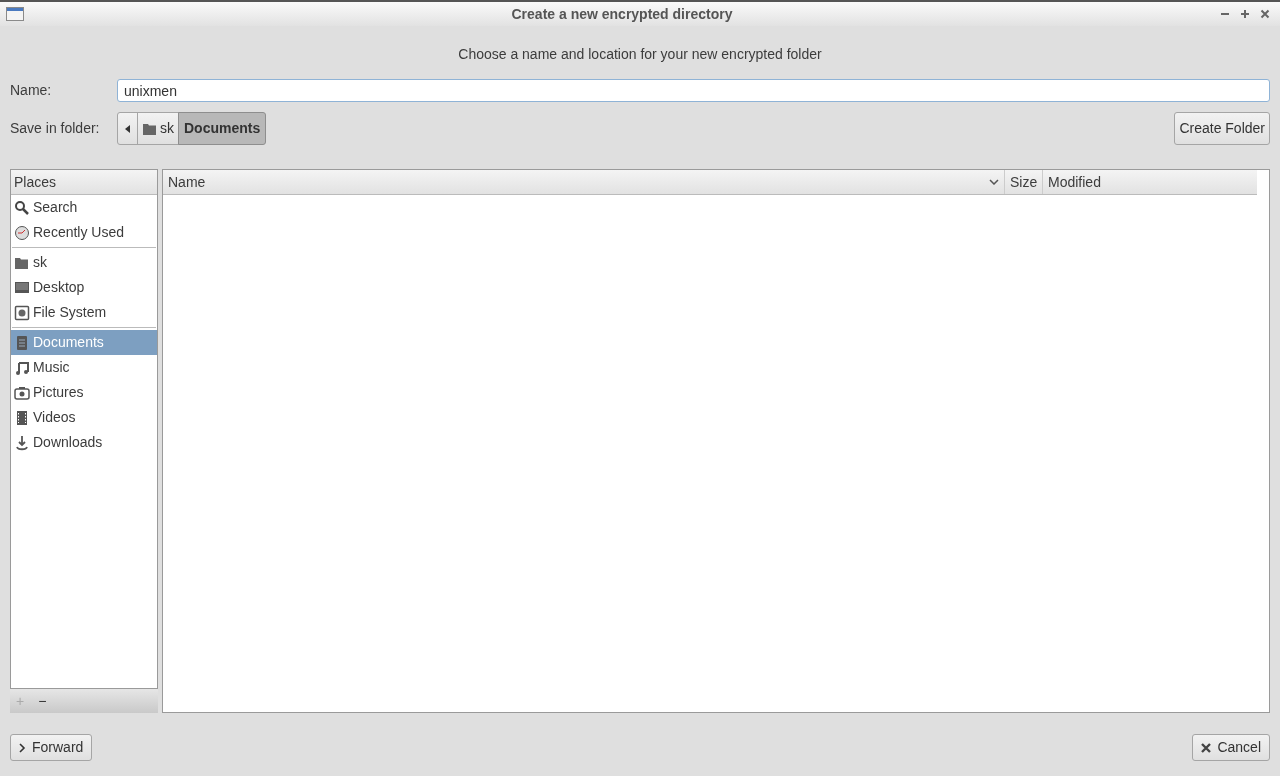  Describe the element at coordinates (22, 312) in the screenshot. I see `drive-icon` at that location.